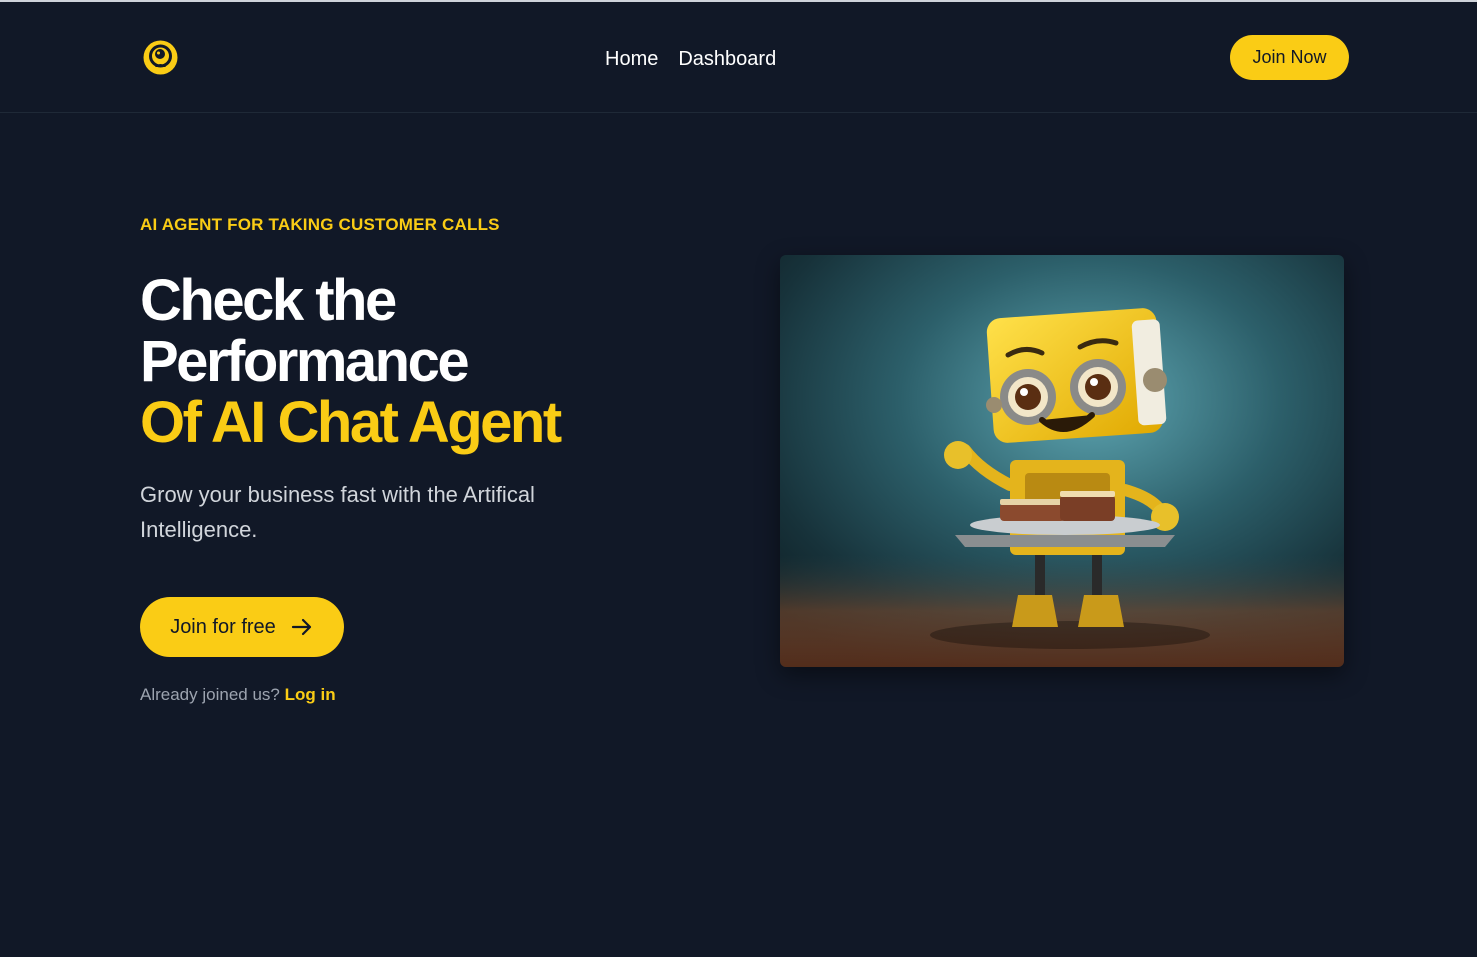 The image size is (1477, 957). Describe the element at coordinates (320, 224) in the screenshot. I see `hero-eyebrow: AI AGENT FOR TAKING CUSTOMER CALLS` at that location.